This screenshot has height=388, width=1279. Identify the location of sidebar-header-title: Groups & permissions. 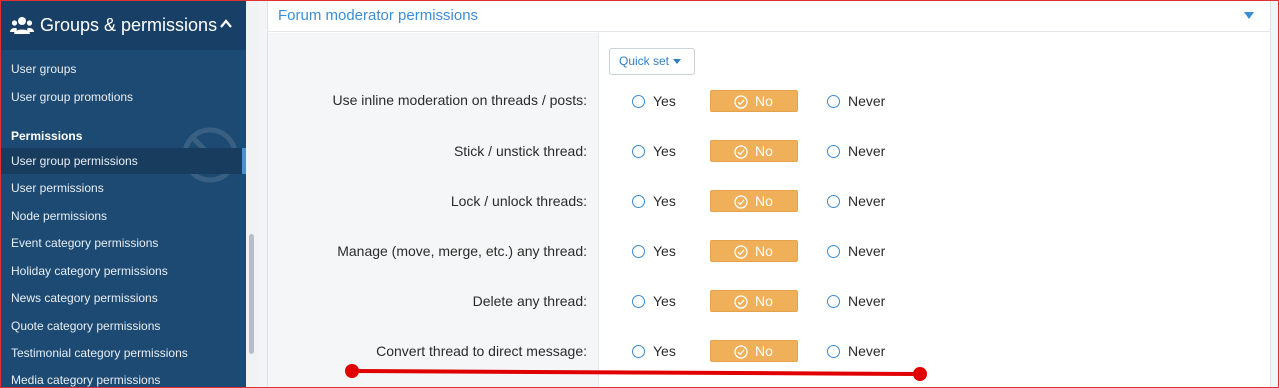
(129, 24).